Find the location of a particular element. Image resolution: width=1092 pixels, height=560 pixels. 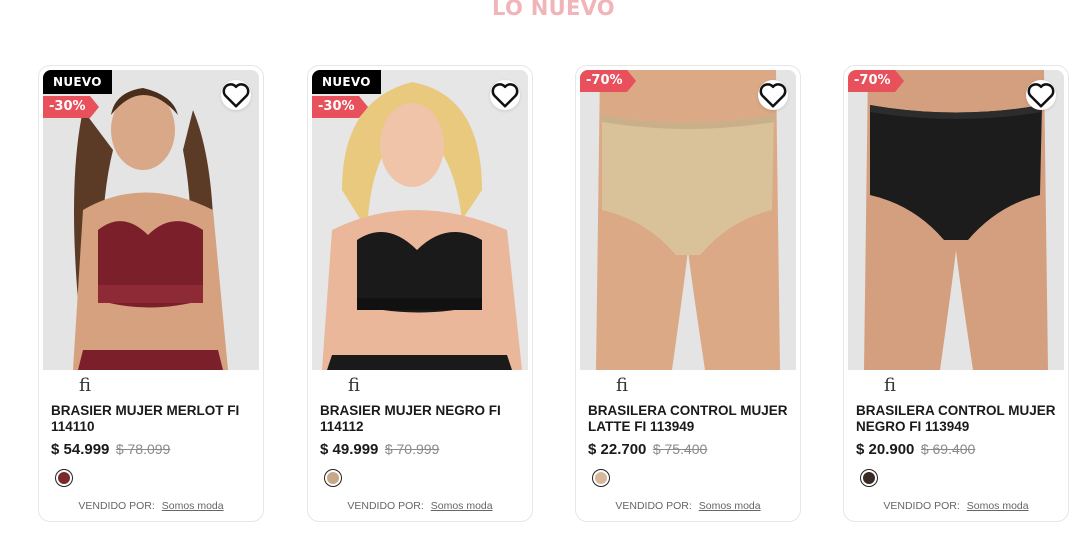

product-name: BRASIER MUJER NEGRO FI 114112 is located at coordinates (422, 419).